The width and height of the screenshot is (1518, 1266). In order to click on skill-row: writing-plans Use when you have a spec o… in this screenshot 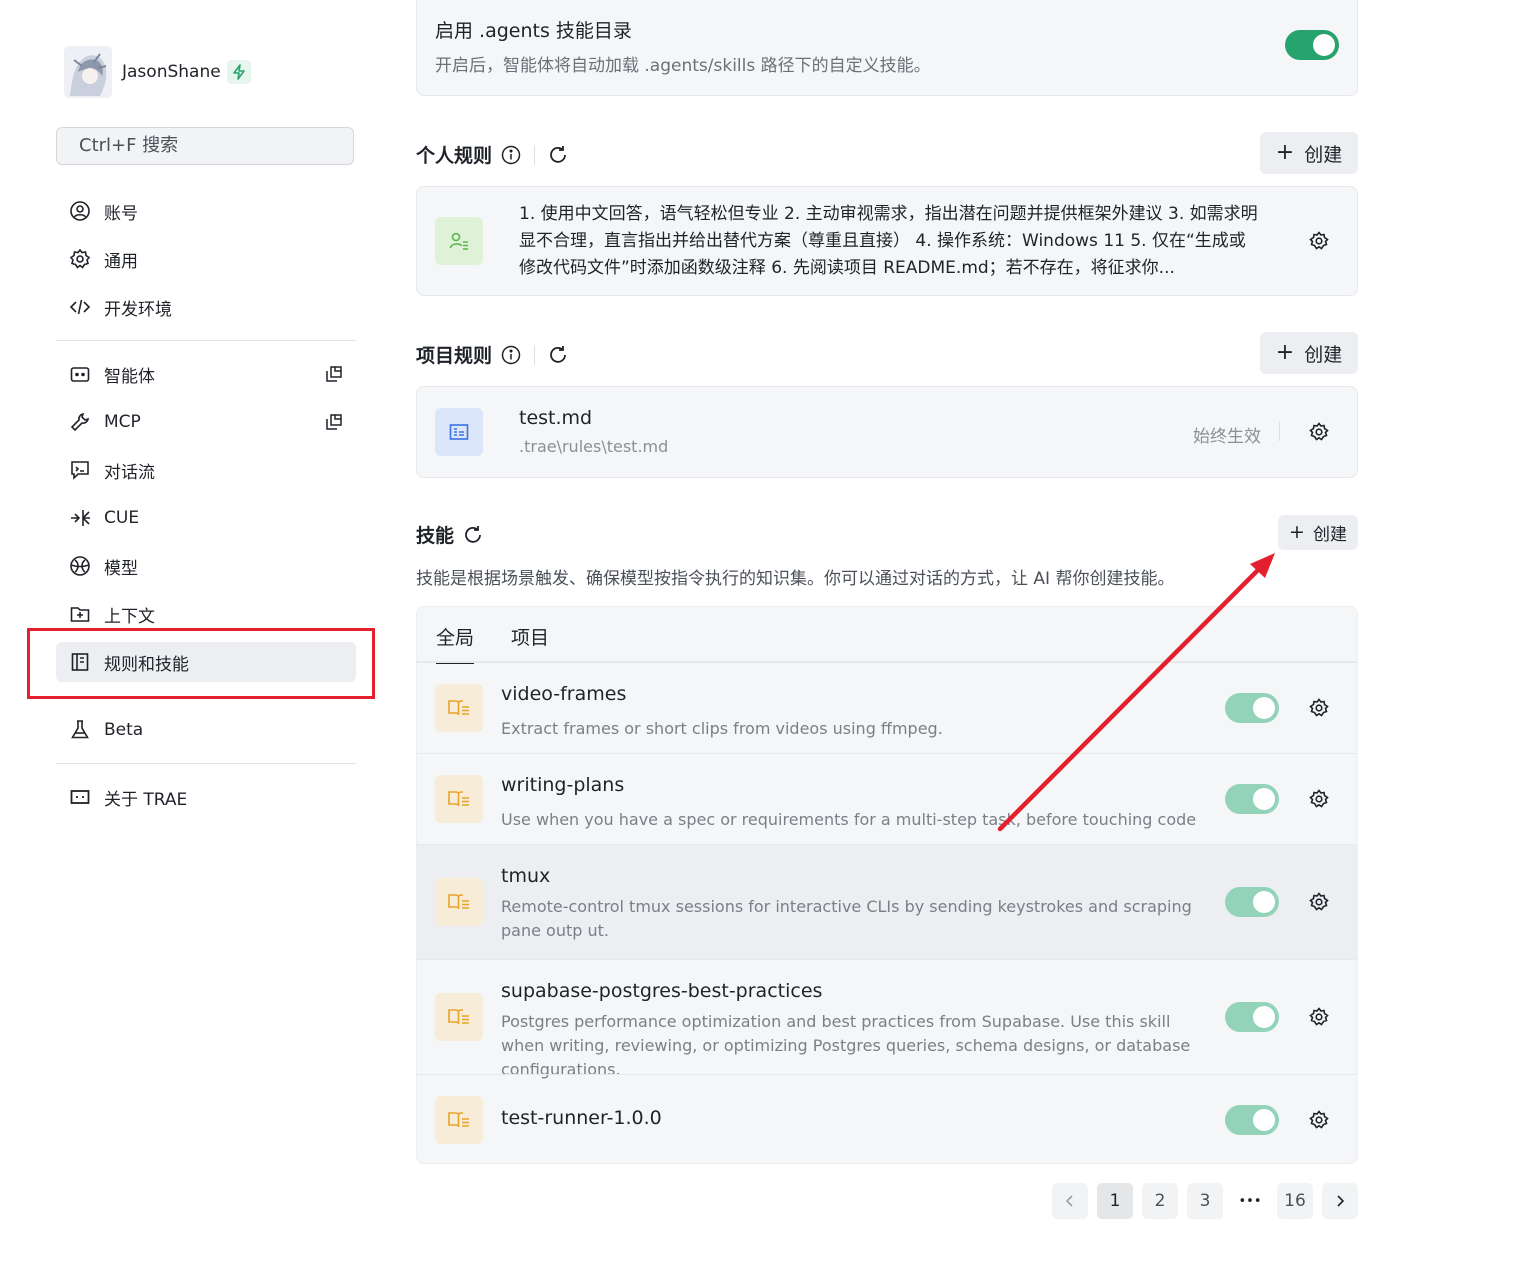, I will do `click(887, 798)`.